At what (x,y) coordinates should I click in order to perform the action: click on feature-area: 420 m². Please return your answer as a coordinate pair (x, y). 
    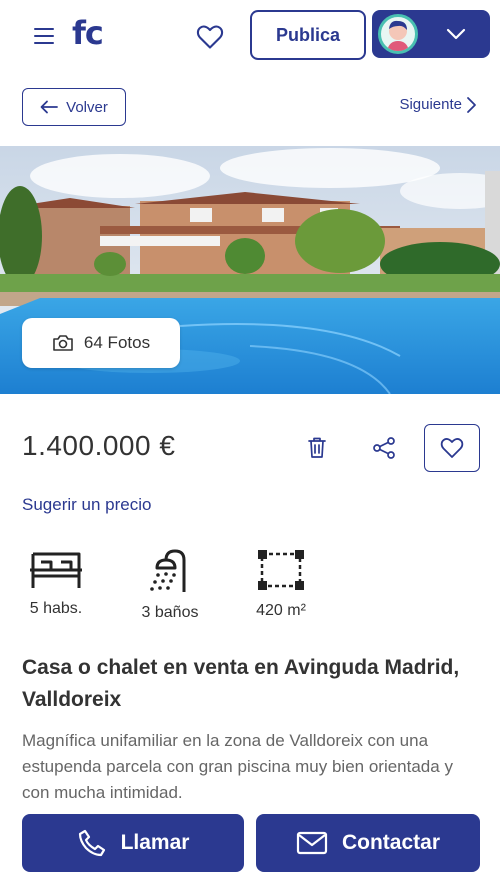
    Looking at the image, I should click on (281, 584).